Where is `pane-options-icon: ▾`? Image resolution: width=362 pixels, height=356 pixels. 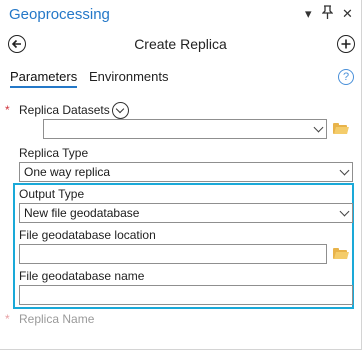
pane-options-icon: ▾ is located at coordinates (308, 14).